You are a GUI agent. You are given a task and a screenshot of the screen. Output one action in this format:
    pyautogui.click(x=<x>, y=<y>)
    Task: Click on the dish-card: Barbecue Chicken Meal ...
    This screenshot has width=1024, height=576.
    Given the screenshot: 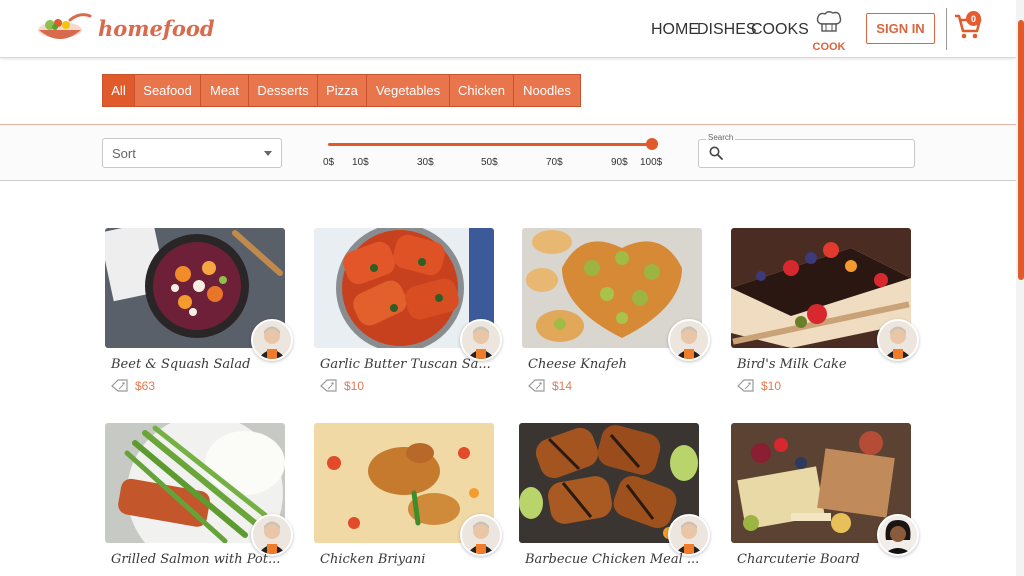 What is the action you would take?
    pyautogui.click(x=614, y=495)
    